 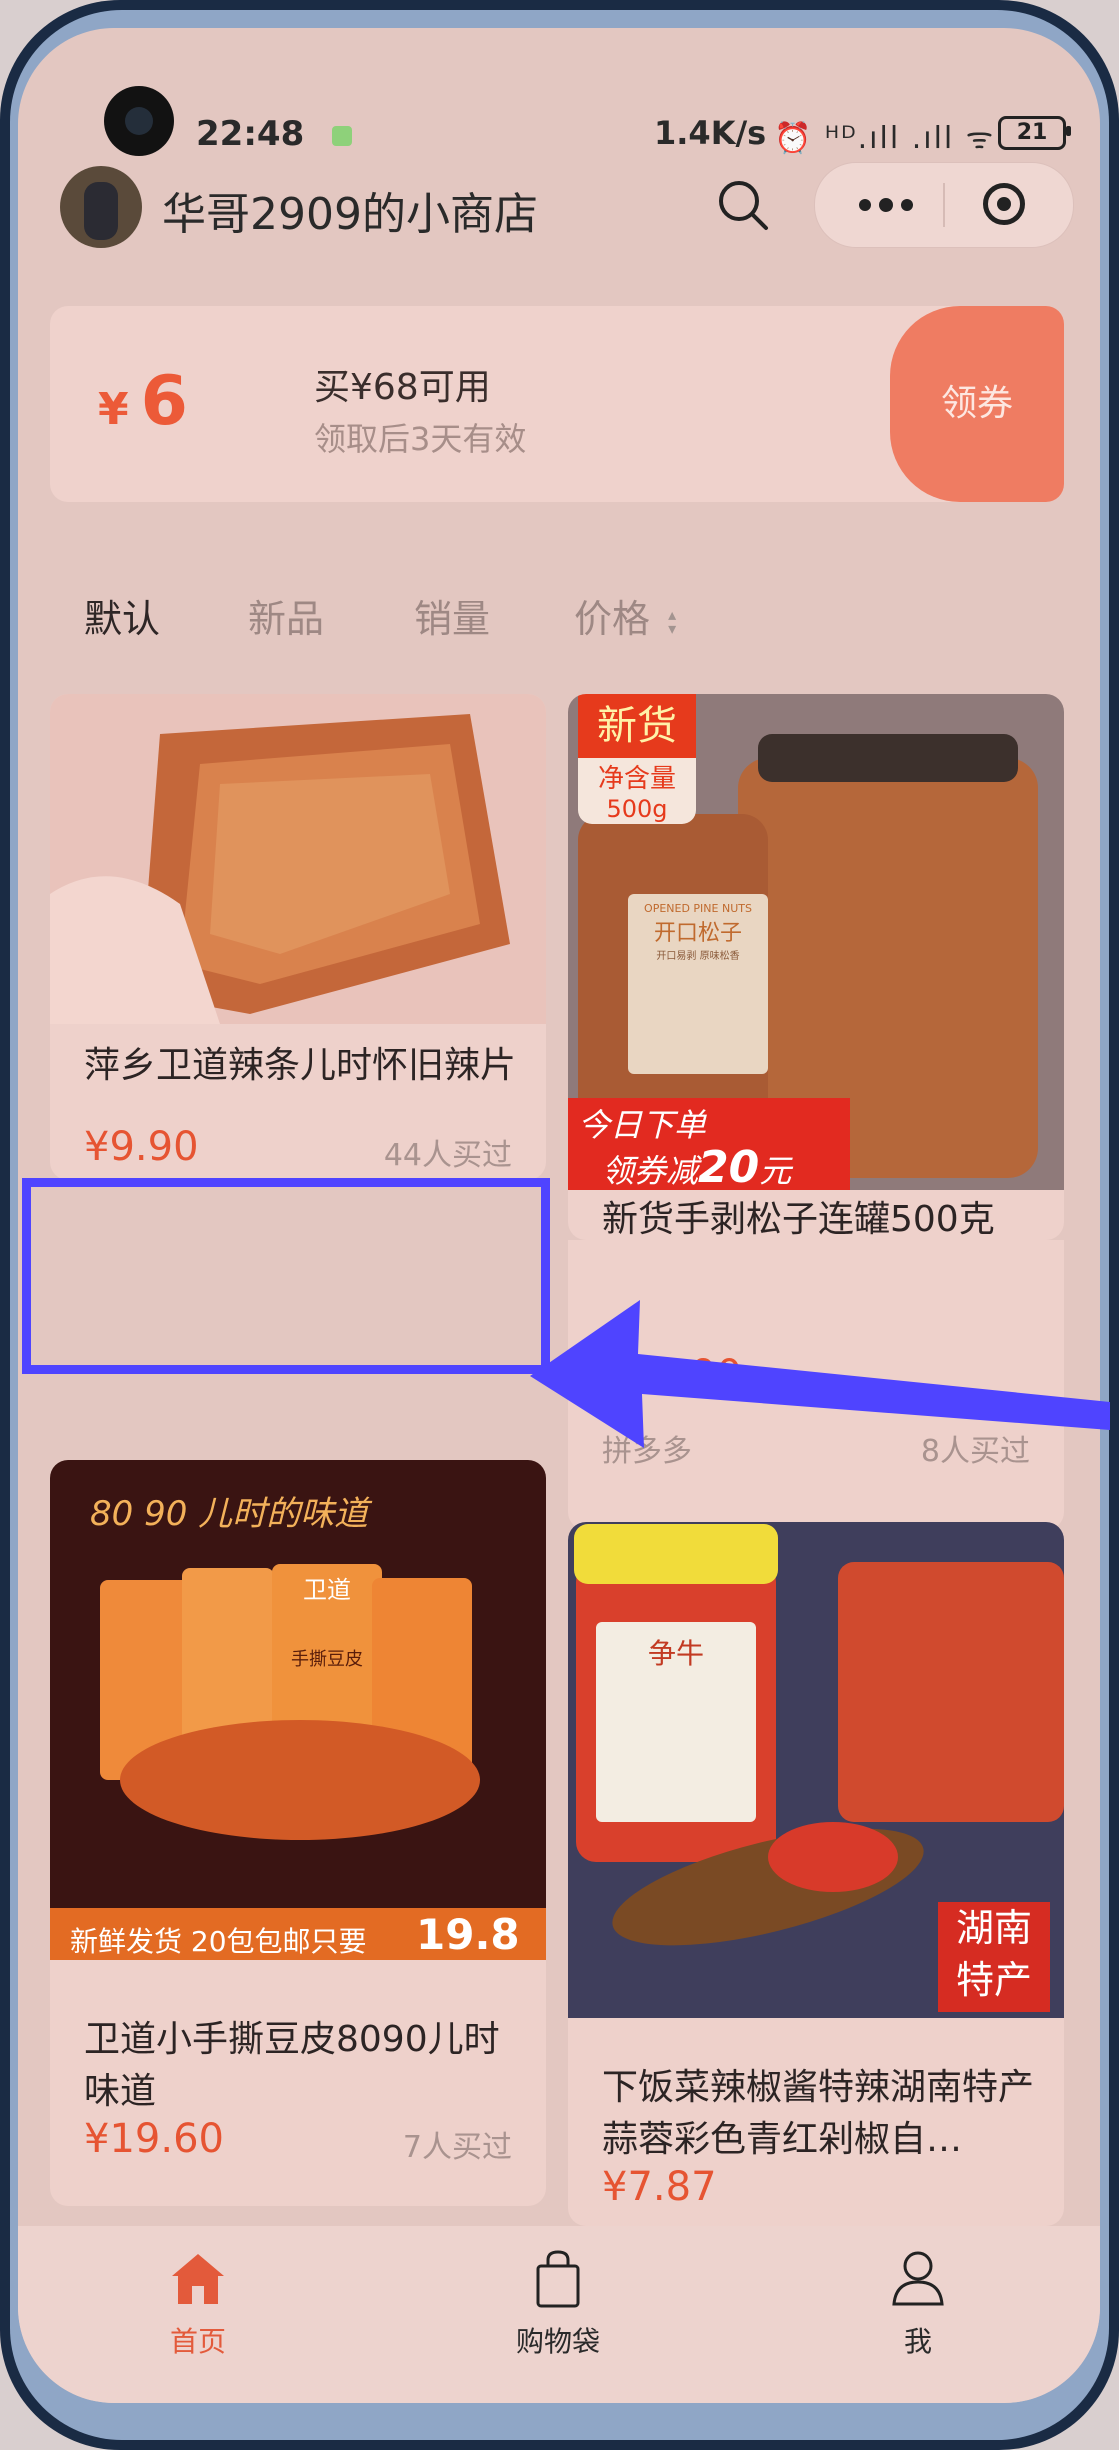 What do you see at coordinates (298, 1934) in the screenshot?
I see `price-banner: 新鲜发货 20包包邮只要 19.8` at bounding box center [298, 1934].